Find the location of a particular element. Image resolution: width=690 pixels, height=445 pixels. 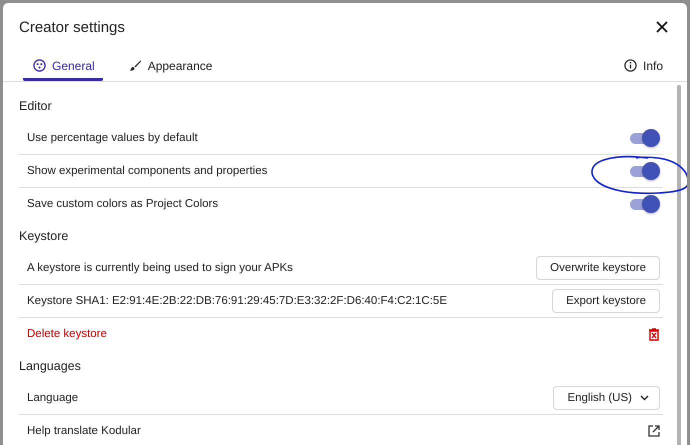

keystore-button: Export keystore is located at coordinates (606, 301).